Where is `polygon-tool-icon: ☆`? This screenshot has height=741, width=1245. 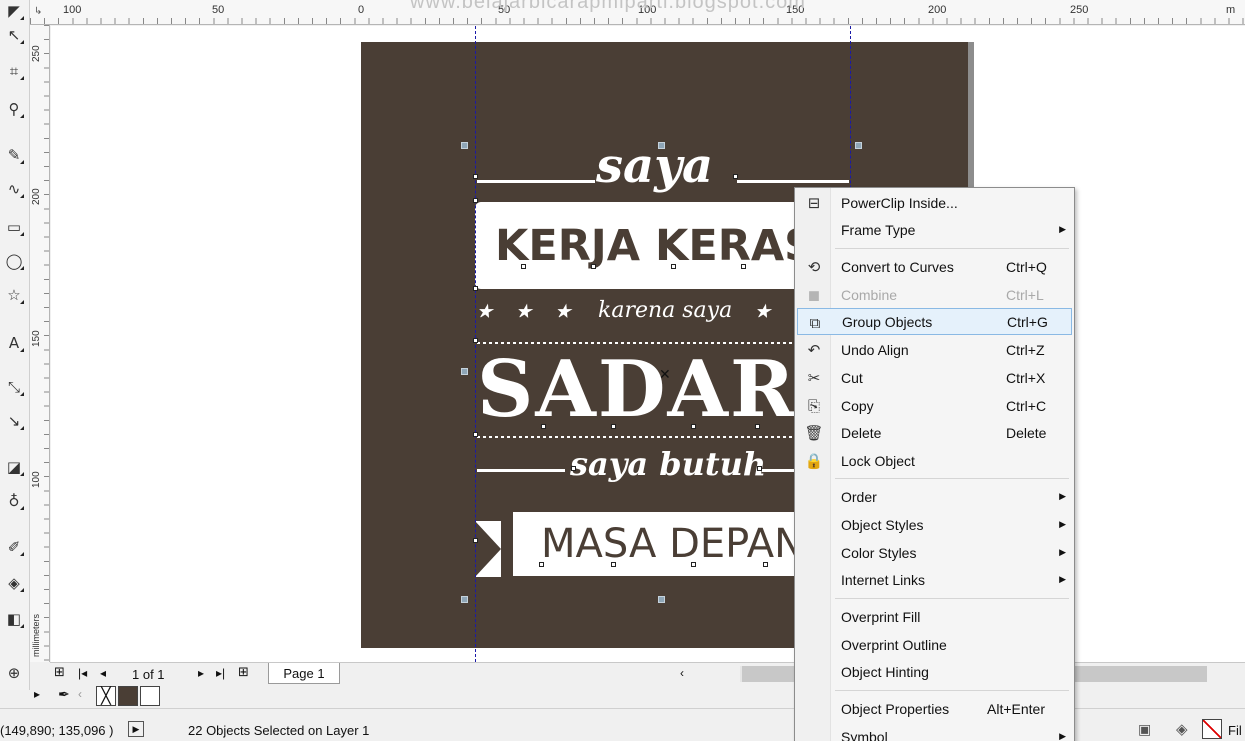
polygon-tool-icon: ☆ is located at coordinates (14, 295).